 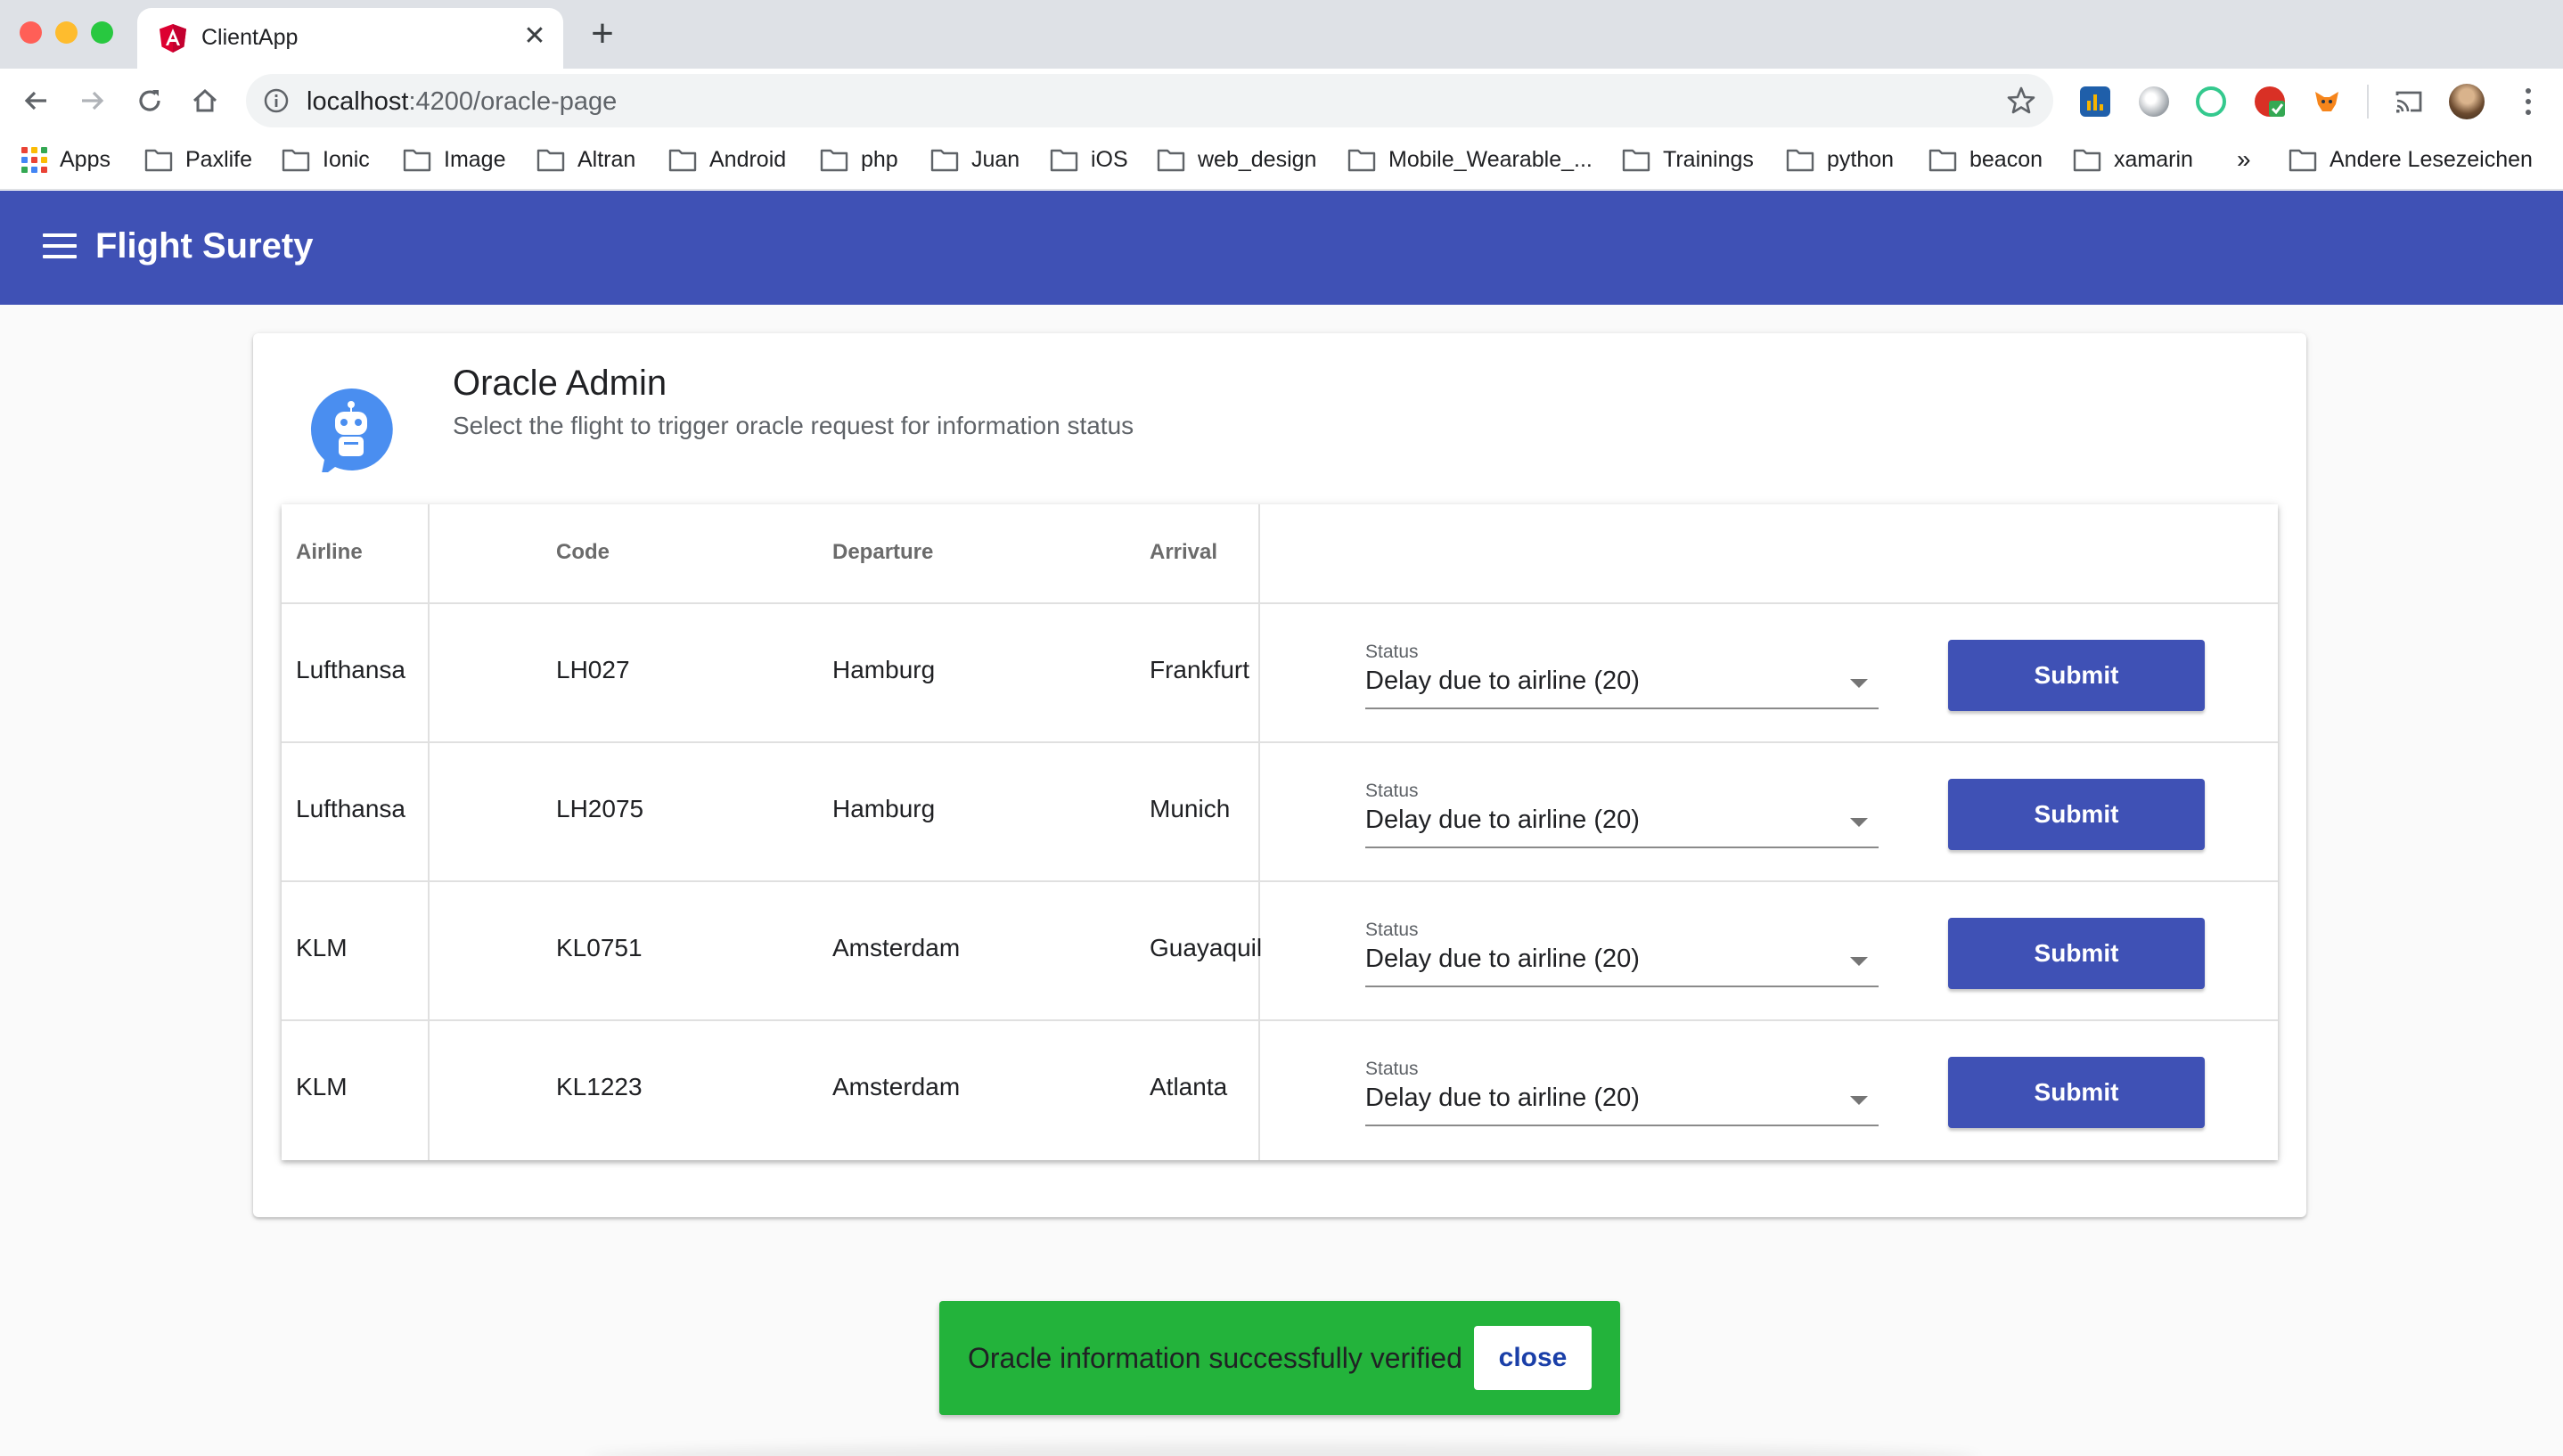 I want to click on bookmark-folder: Altran, so click(x=585, y=160).